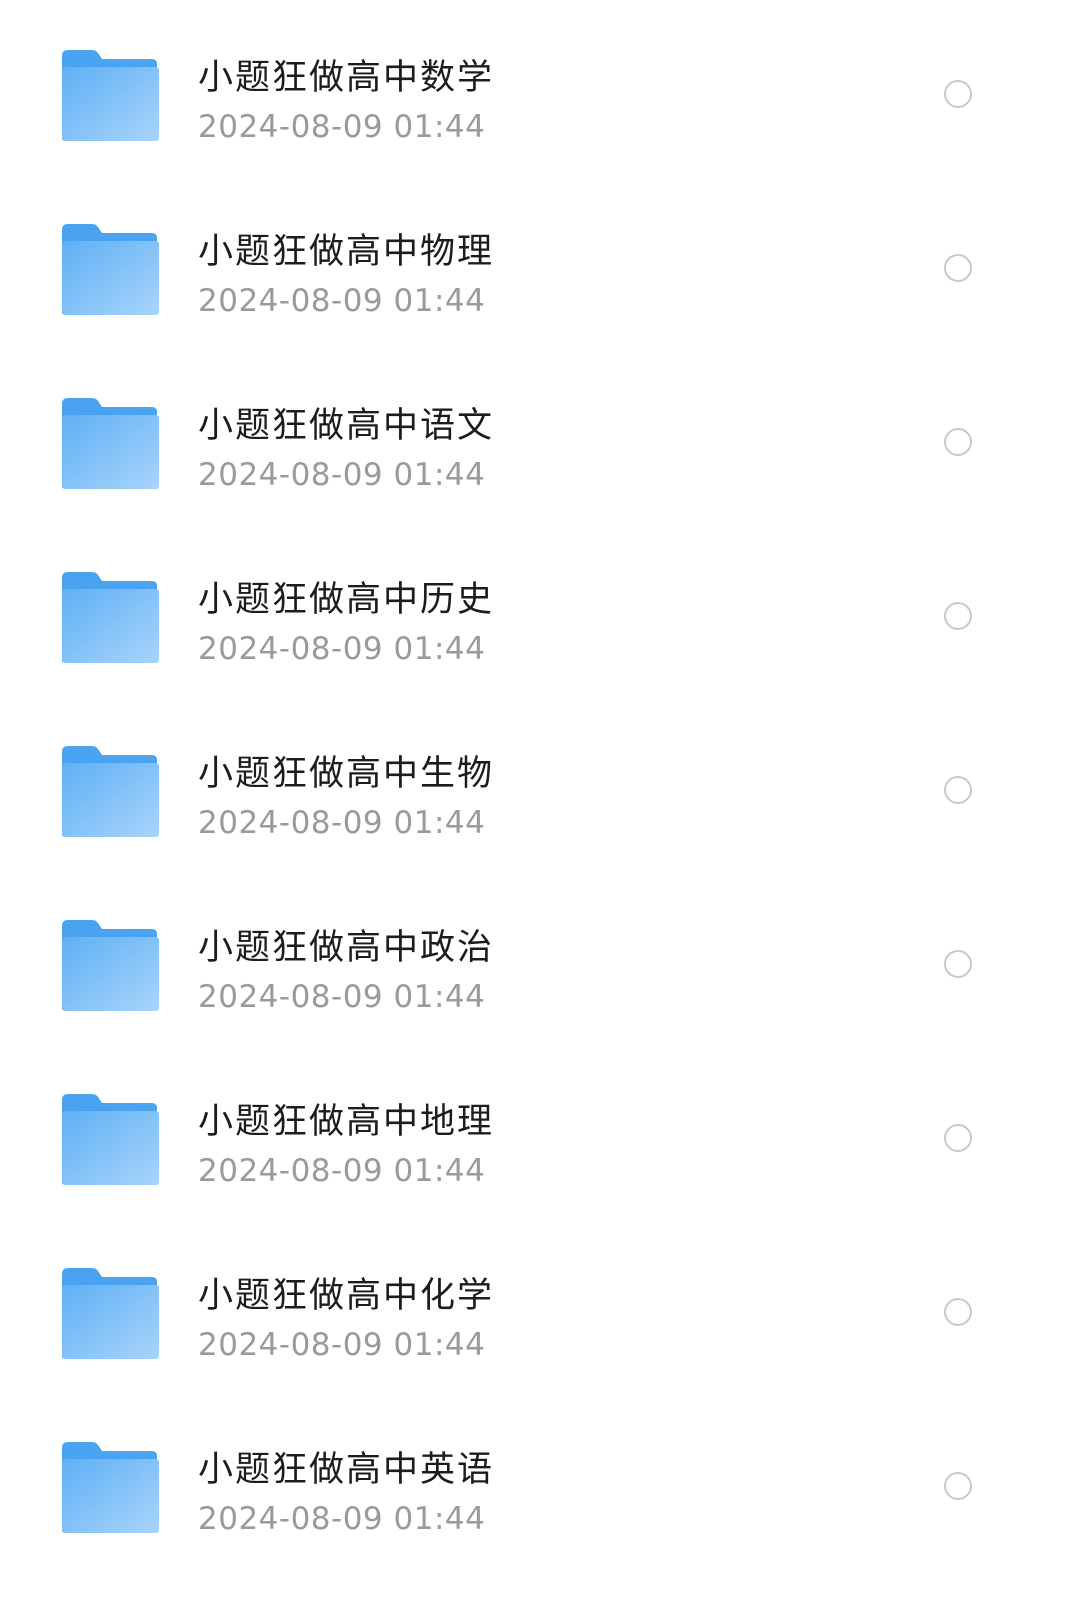 Image resolution: width=1080 pixels, height=1619 pixels. Describe the element at coordinates (540, 617) in the screenshot. I see `list-item: 小题狂做高中历史 2024-08-09 01:44` at that location.